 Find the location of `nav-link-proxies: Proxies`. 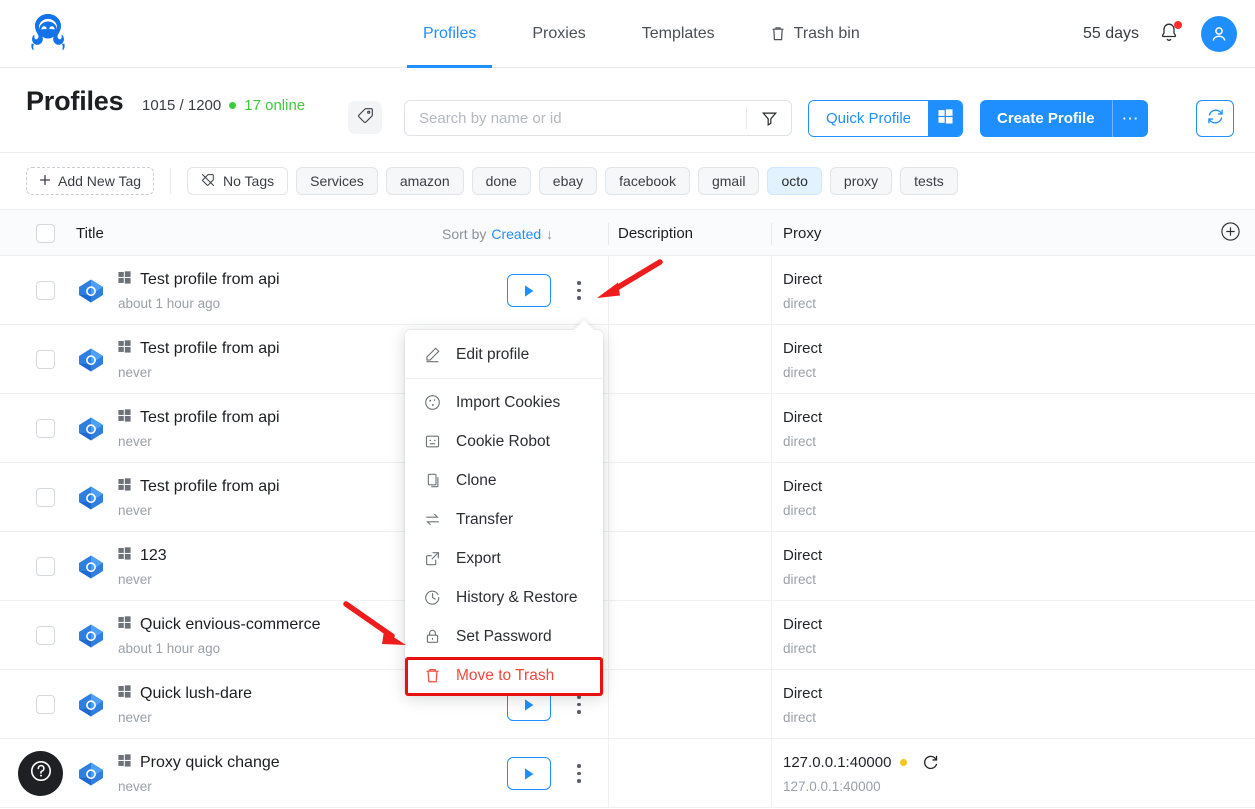

nav-link-proxies: Proxies is located at coordinates (558, 34).